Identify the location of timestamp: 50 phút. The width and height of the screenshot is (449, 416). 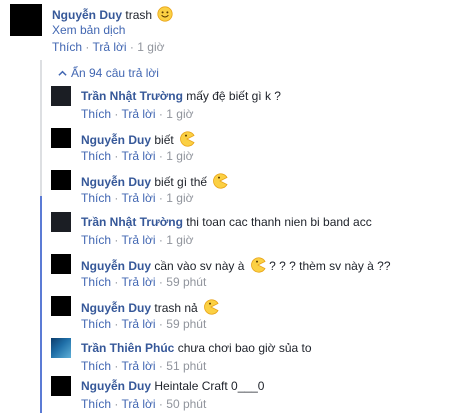
(186, 404).